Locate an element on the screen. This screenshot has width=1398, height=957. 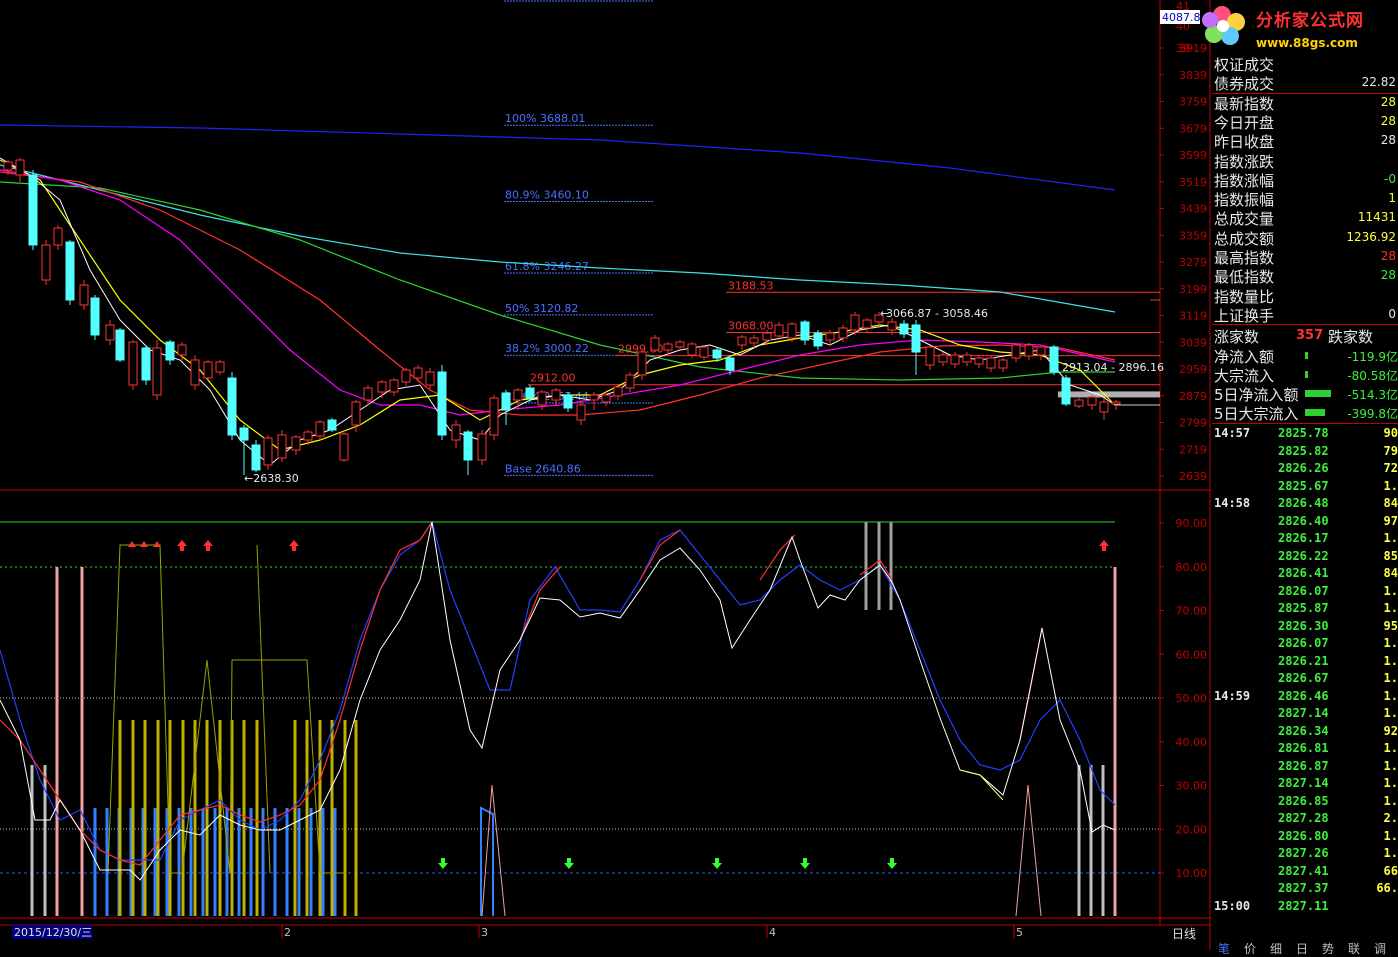
bottom-tab-5: 联 is located at coordinates (1354, 948).